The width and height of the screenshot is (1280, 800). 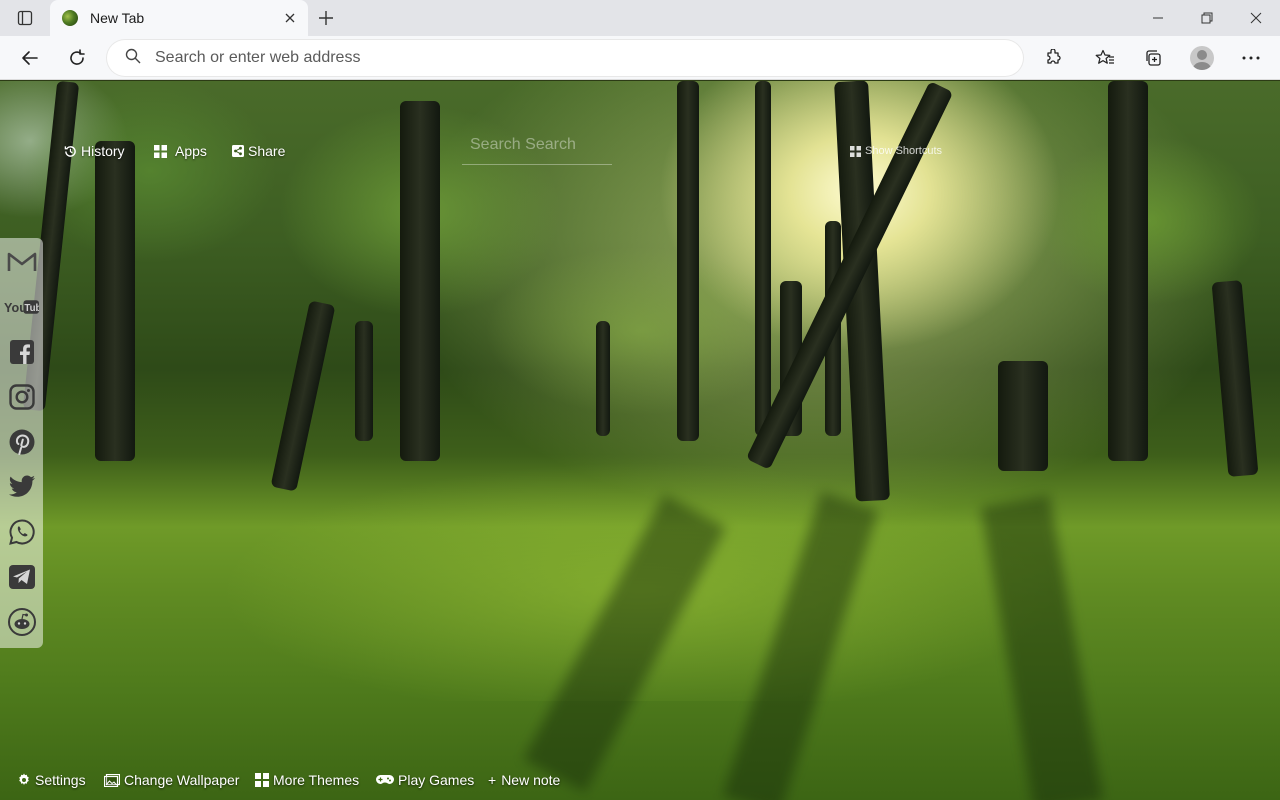 I want to click on facebook-icon, so click(x=21, y=352).